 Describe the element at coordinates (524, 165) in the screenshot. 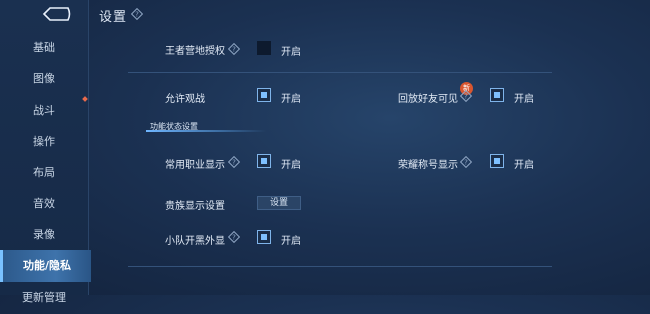

I see `honor-title-option-label: 开启` at that location.